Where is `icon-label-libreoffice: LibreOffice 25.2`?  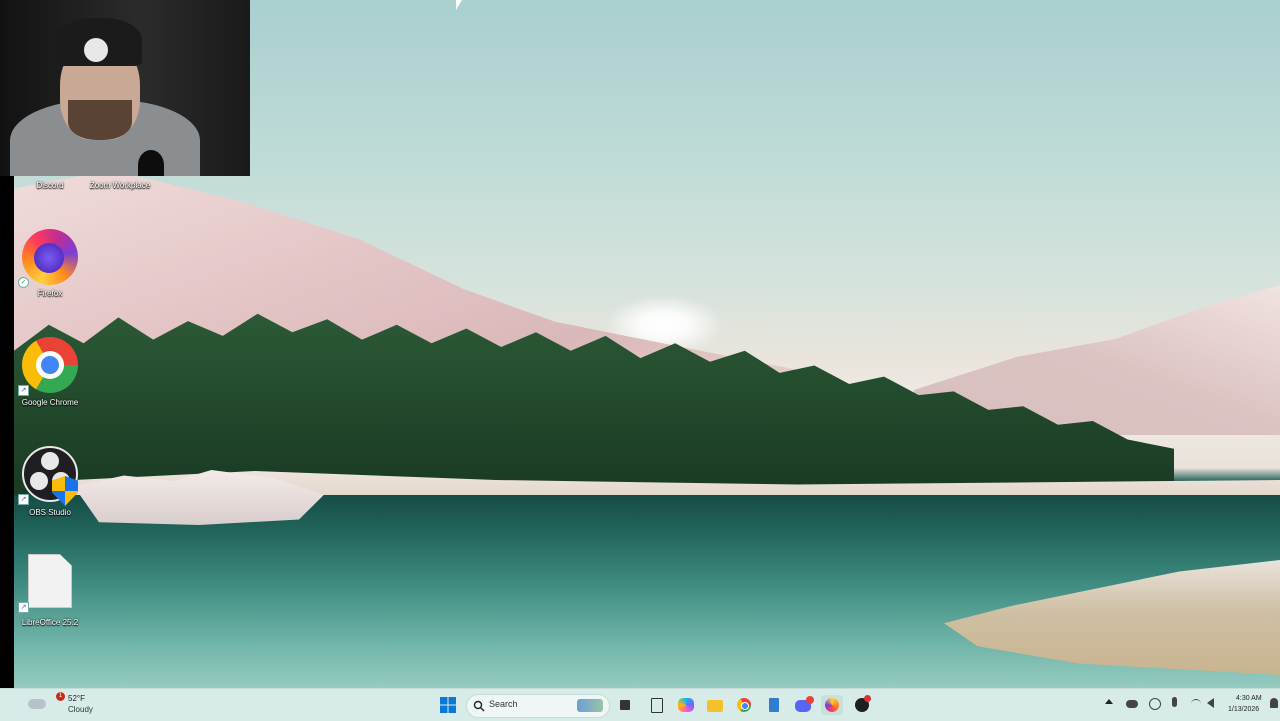
icon-label-libreoffice: LibreOffice 25.2 is located at coordinates (50, 622).